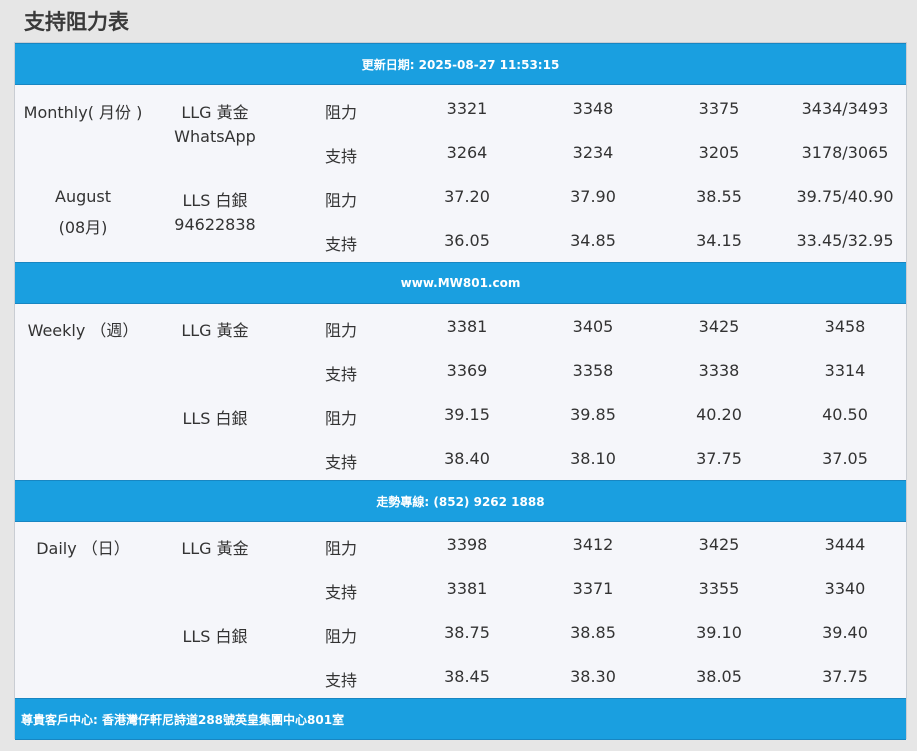 The image size is (917, 751). I want to click on level-3-cell: 3338, so click(719, 370).